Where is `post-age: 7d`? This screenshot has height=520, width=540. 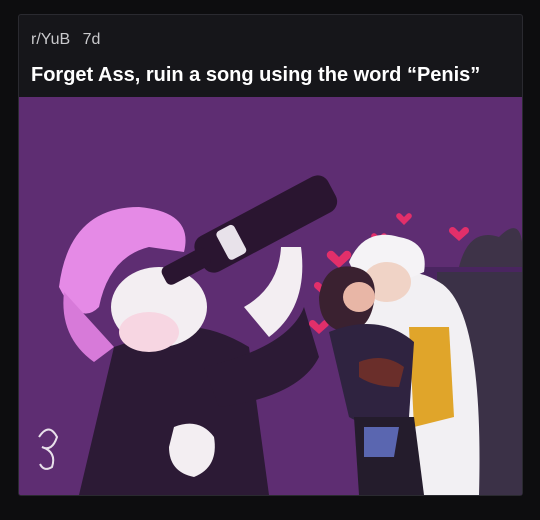 post-age: 7d is located at coordinates (91, 39).